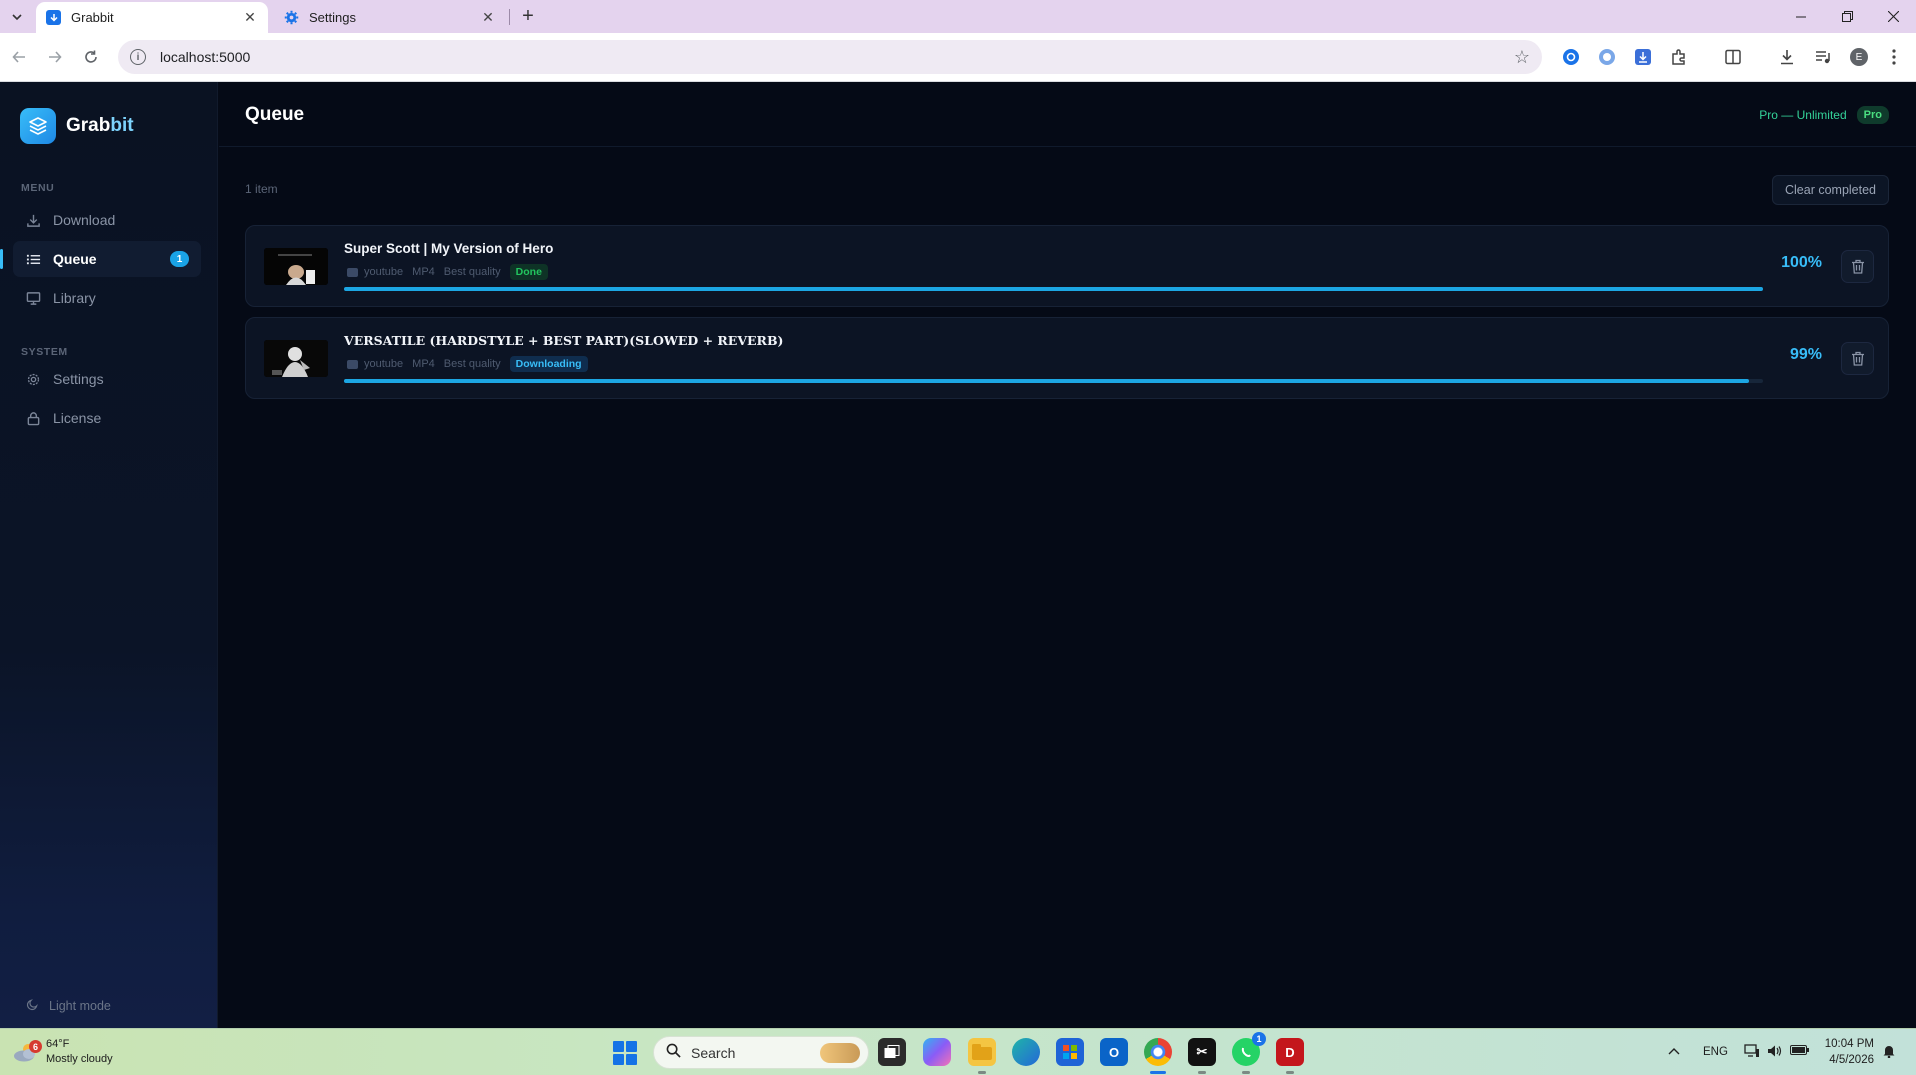 Image resolution: width=1916 pixels, height=1075 pixels. I want to click on browser-tab-grabbit: Grabbit ✕, so click(152, 17).